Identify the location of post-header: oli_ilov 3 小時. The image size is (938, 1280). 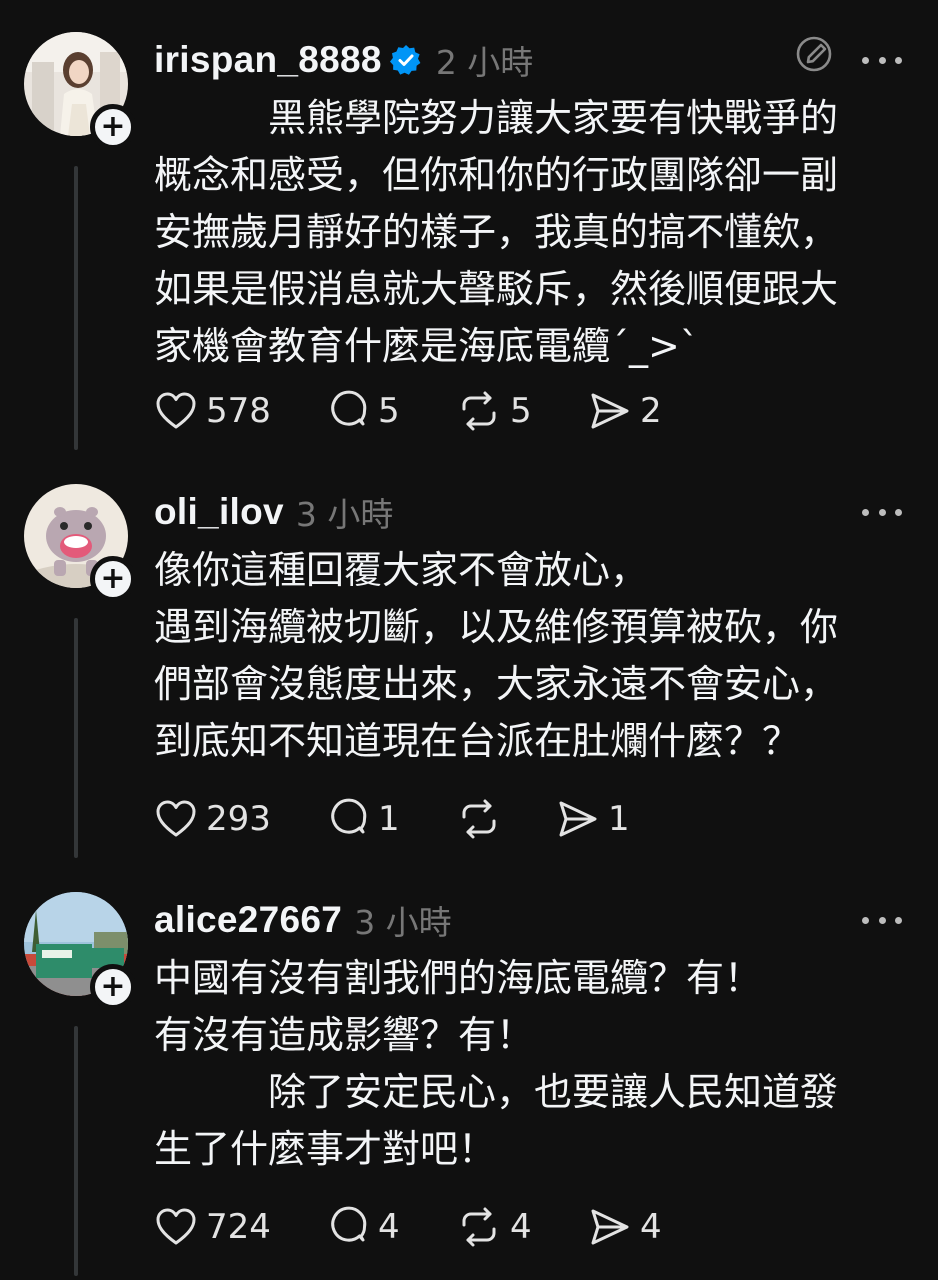
(273, 512).